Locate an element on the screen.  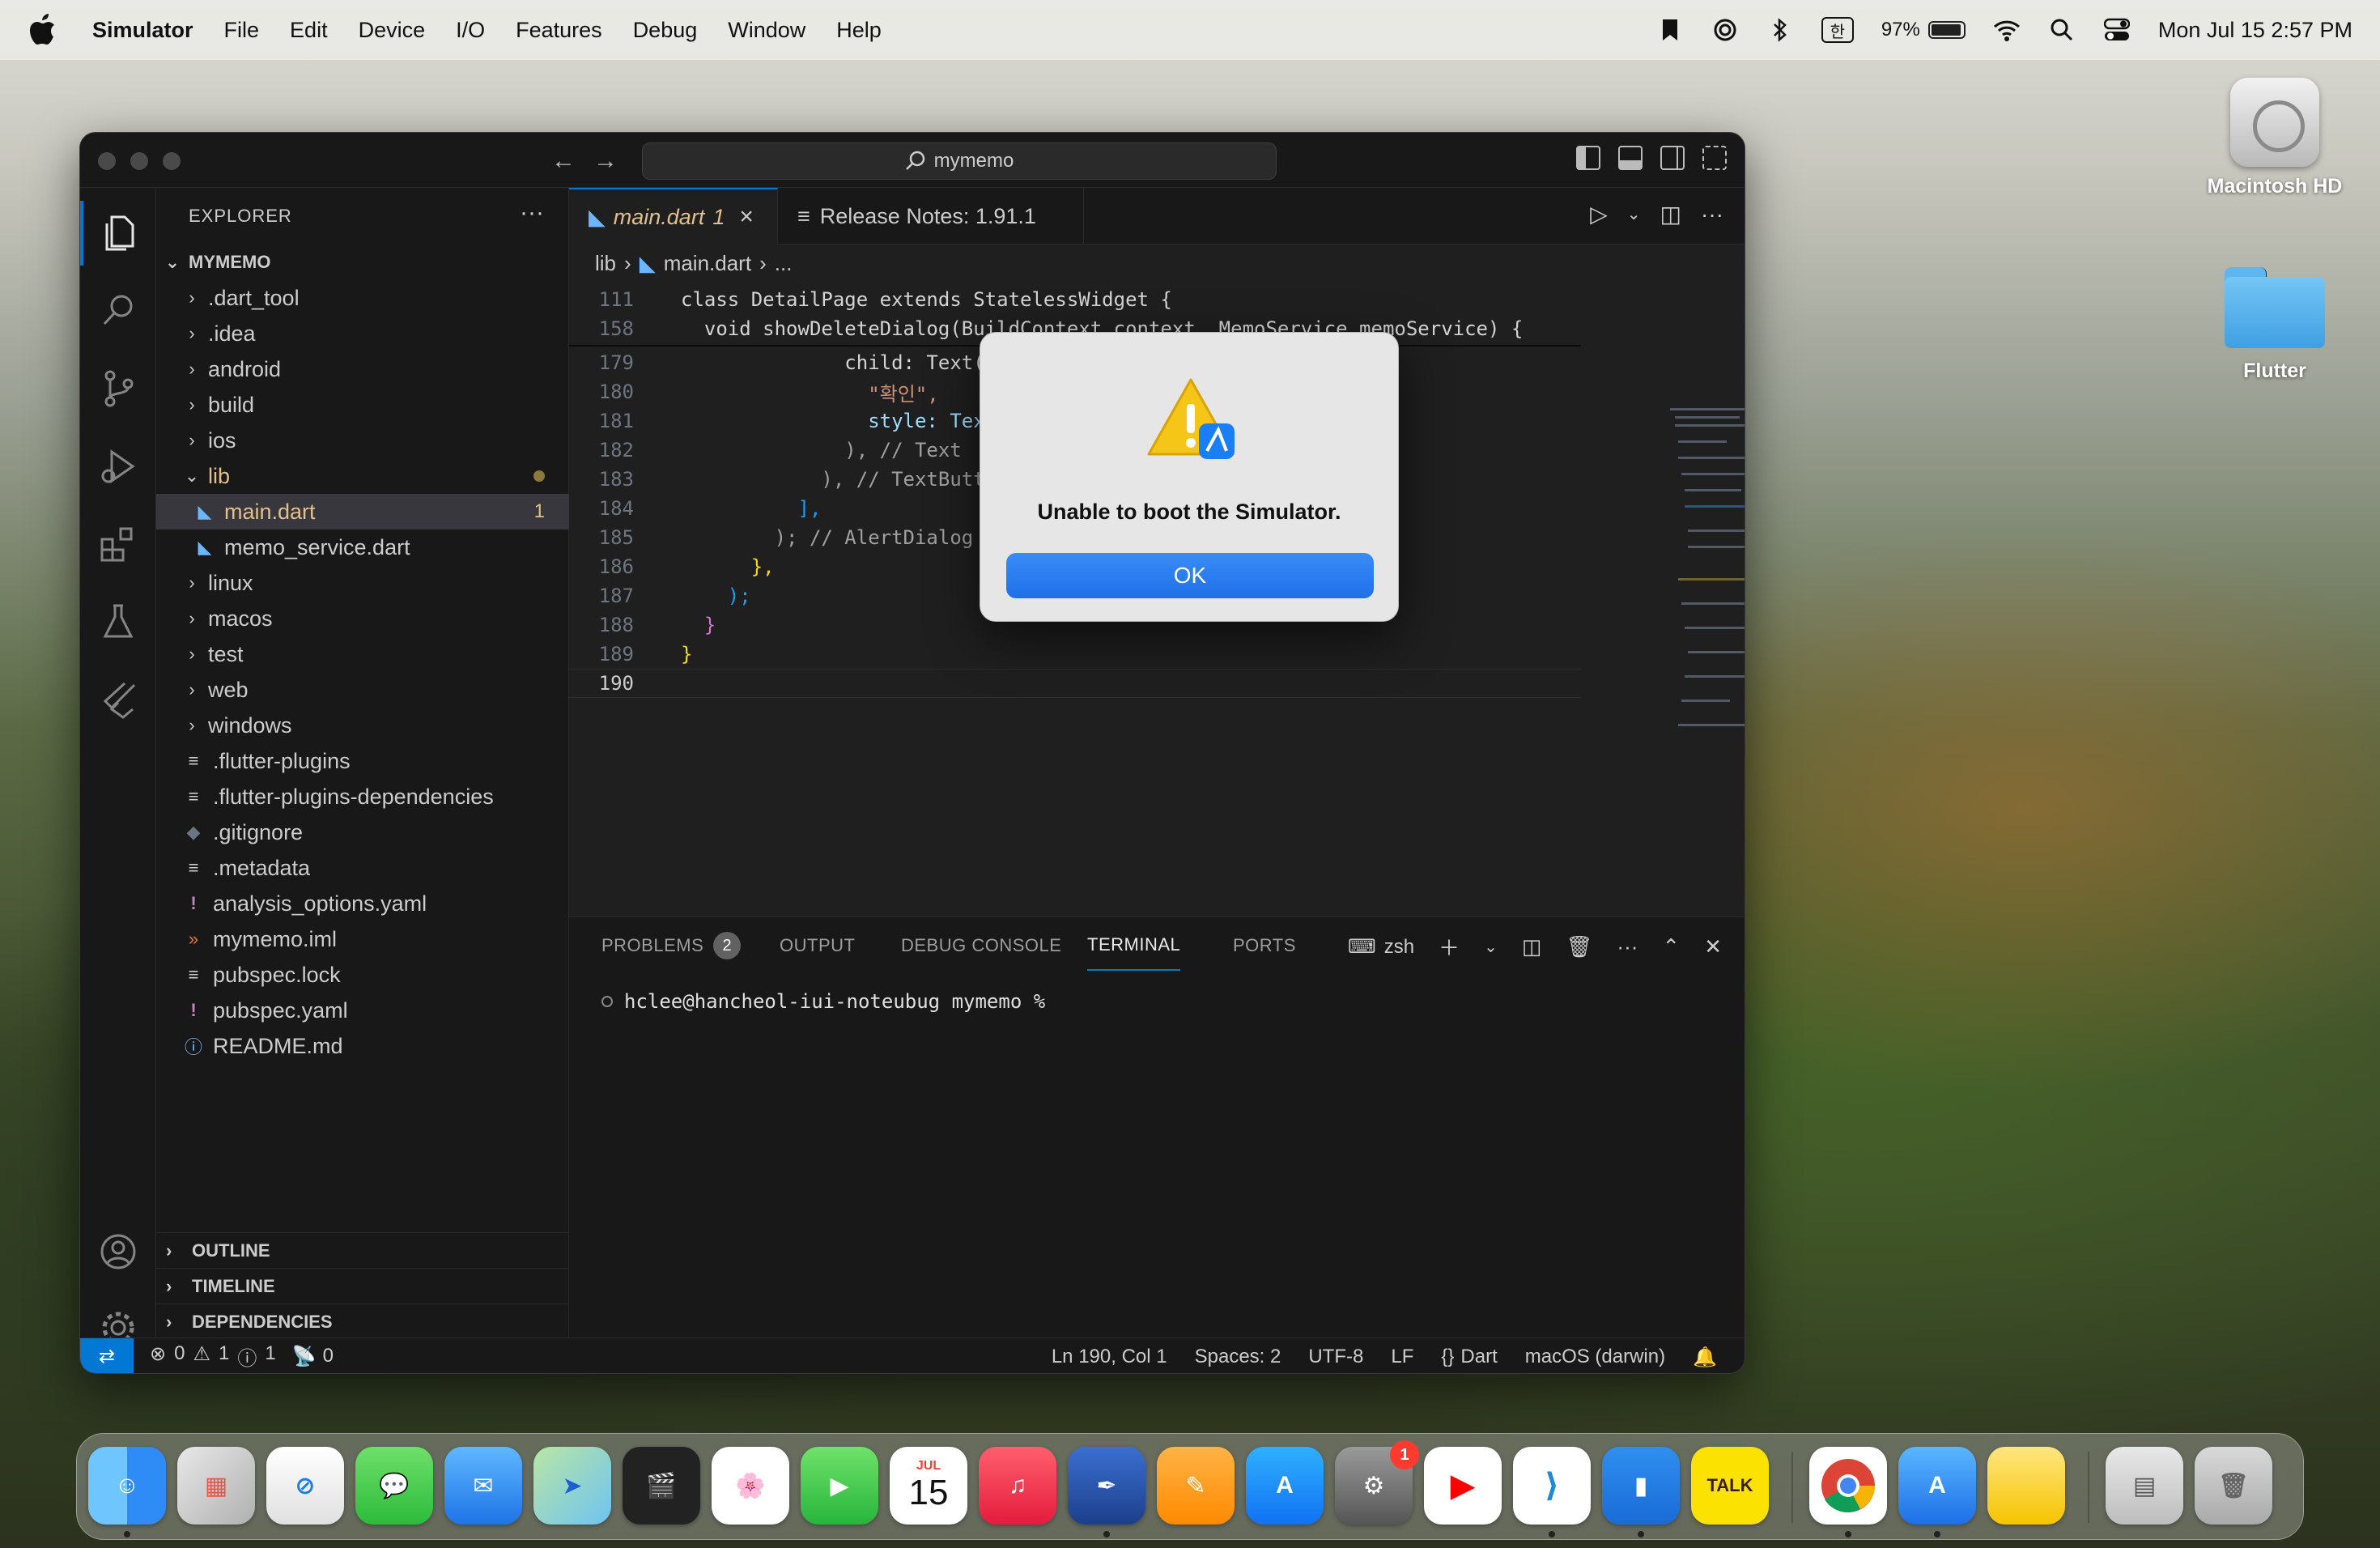
explorer-icon is located at coordinates (118, 234).